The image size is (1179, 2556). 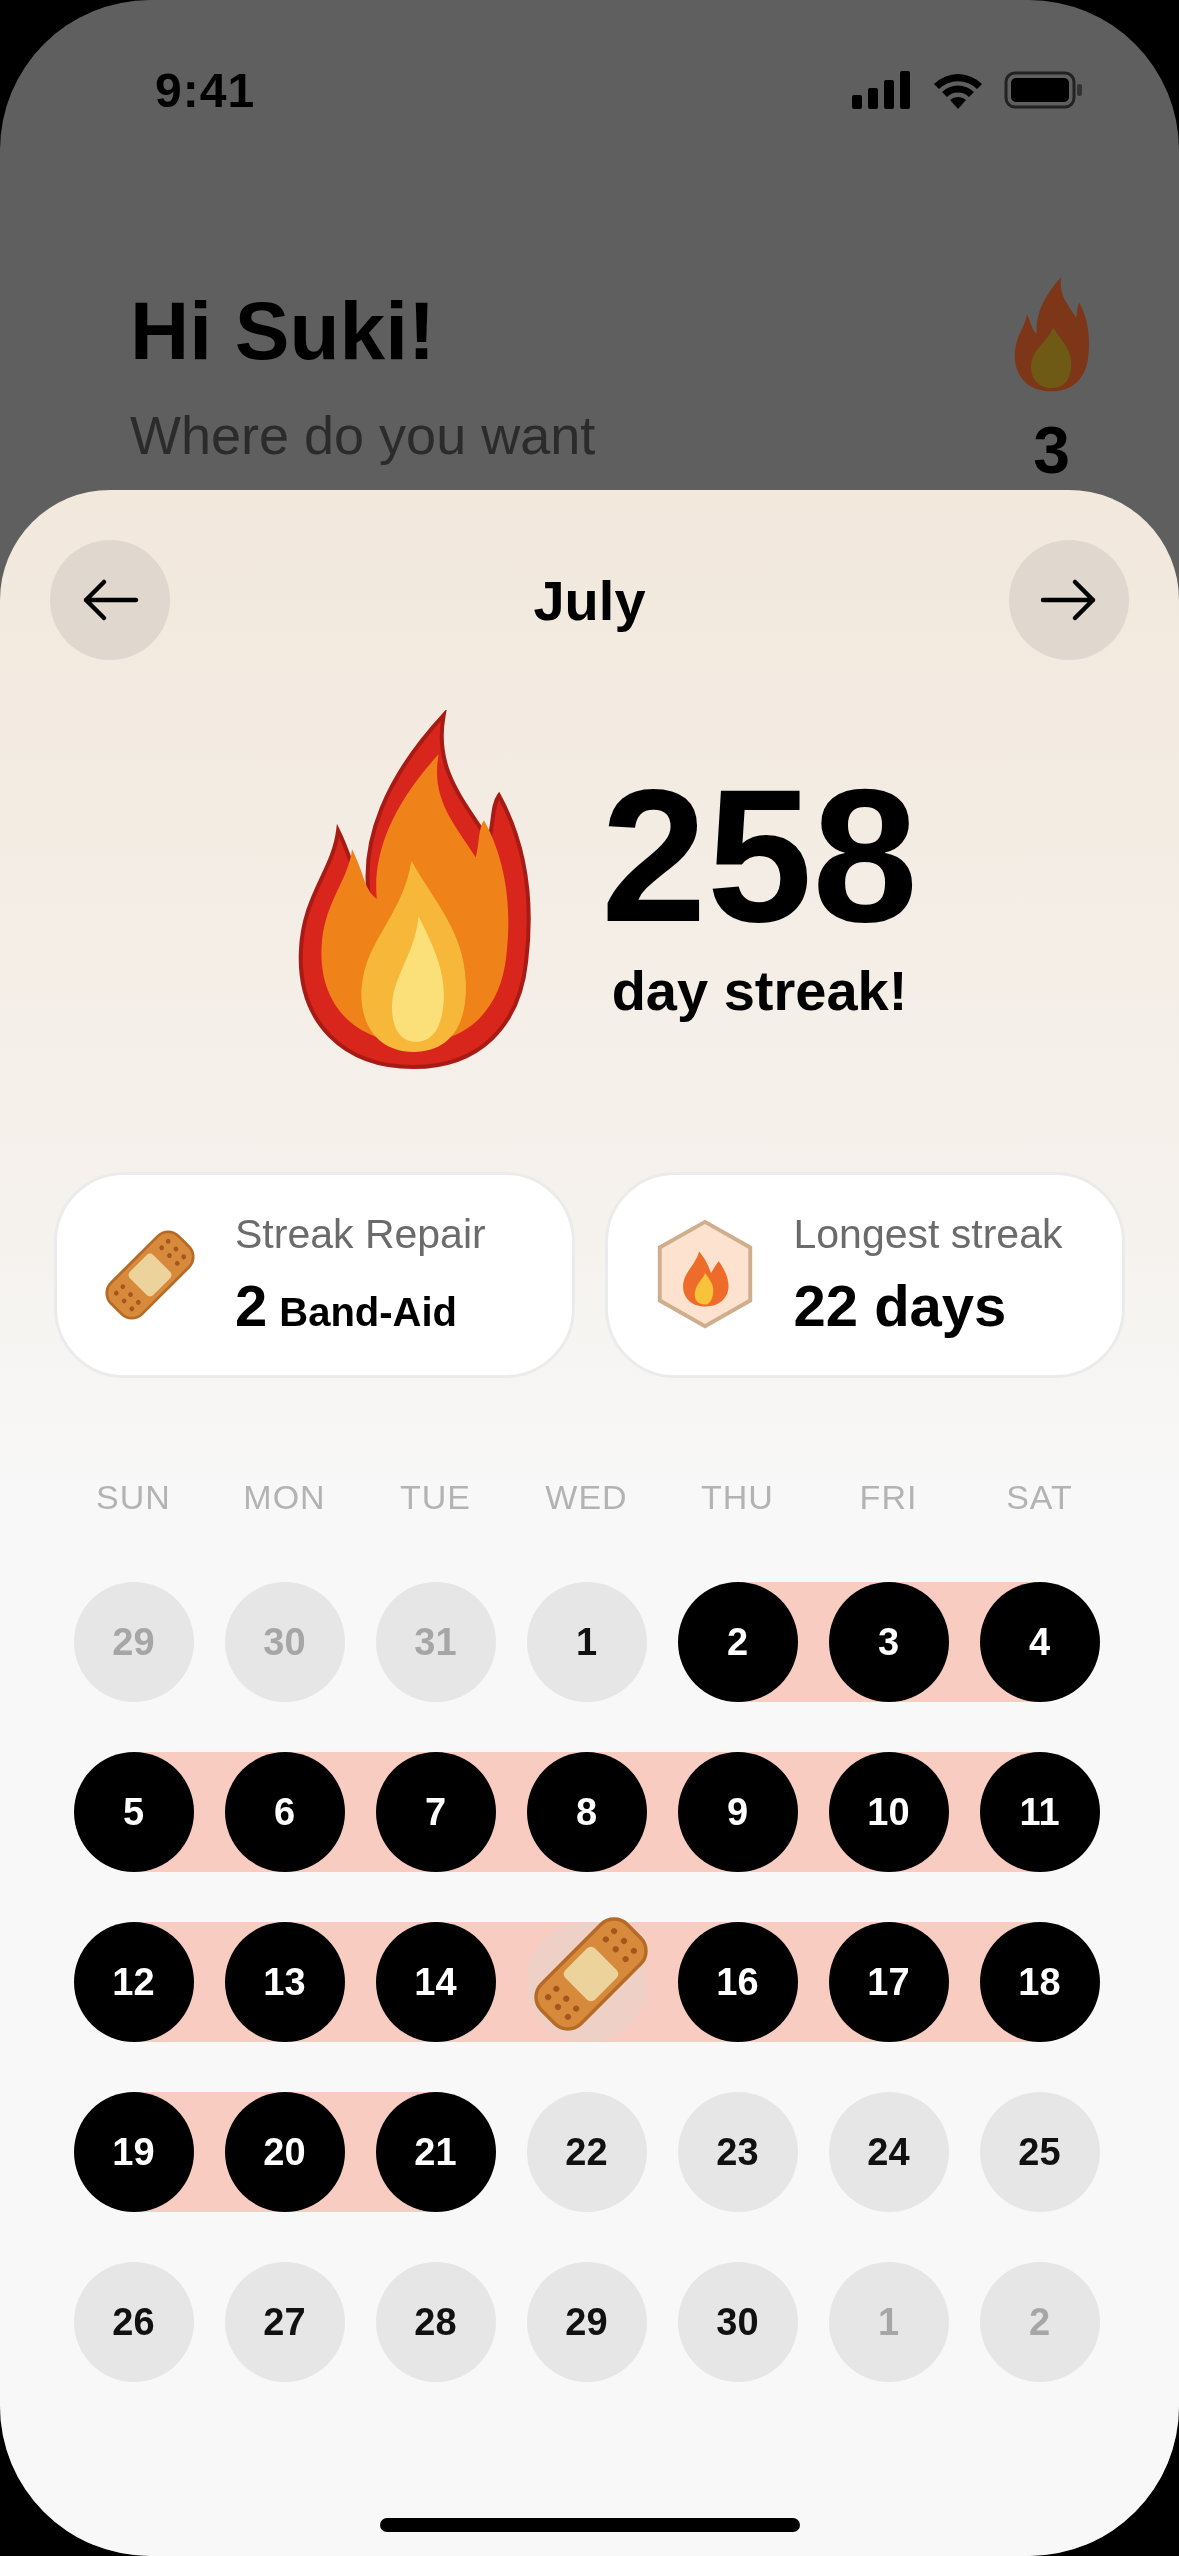 What do you see at coordinates (1039, 2152) in the screenshot?
I see `day-cell: 25` at bounding box center [1039, 2152].